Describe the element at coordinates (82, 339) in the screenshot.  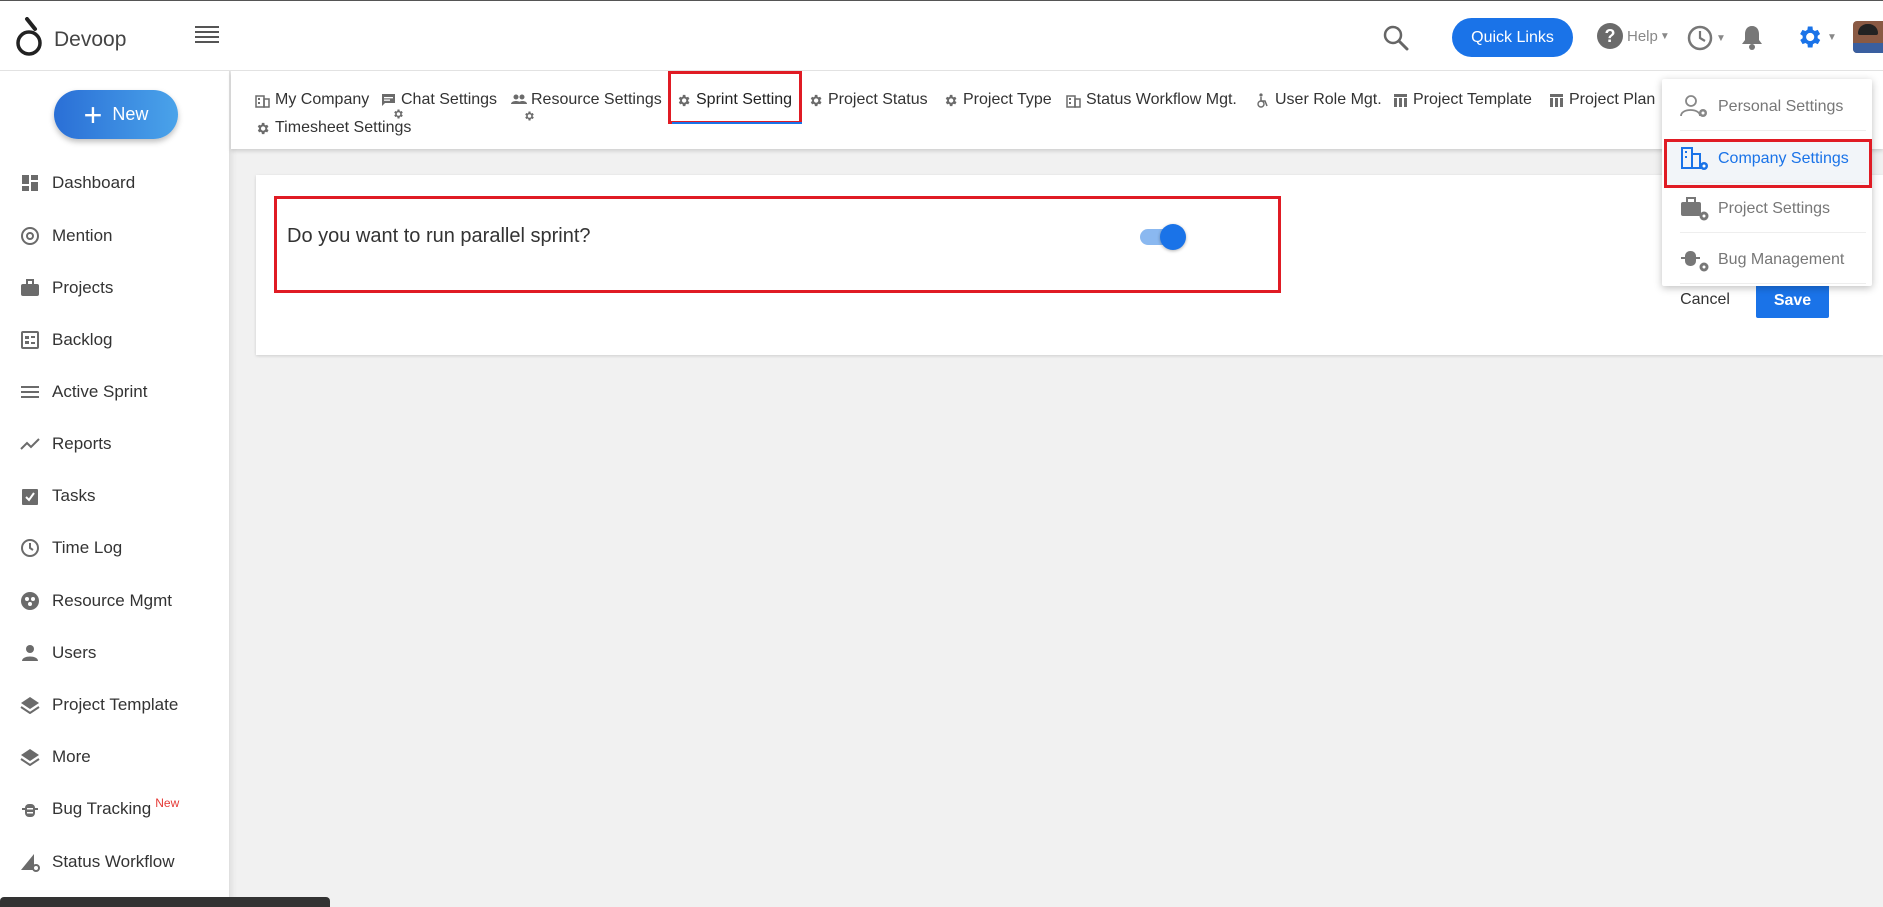
I see `sidebar-item-label: Backlog` at that location.